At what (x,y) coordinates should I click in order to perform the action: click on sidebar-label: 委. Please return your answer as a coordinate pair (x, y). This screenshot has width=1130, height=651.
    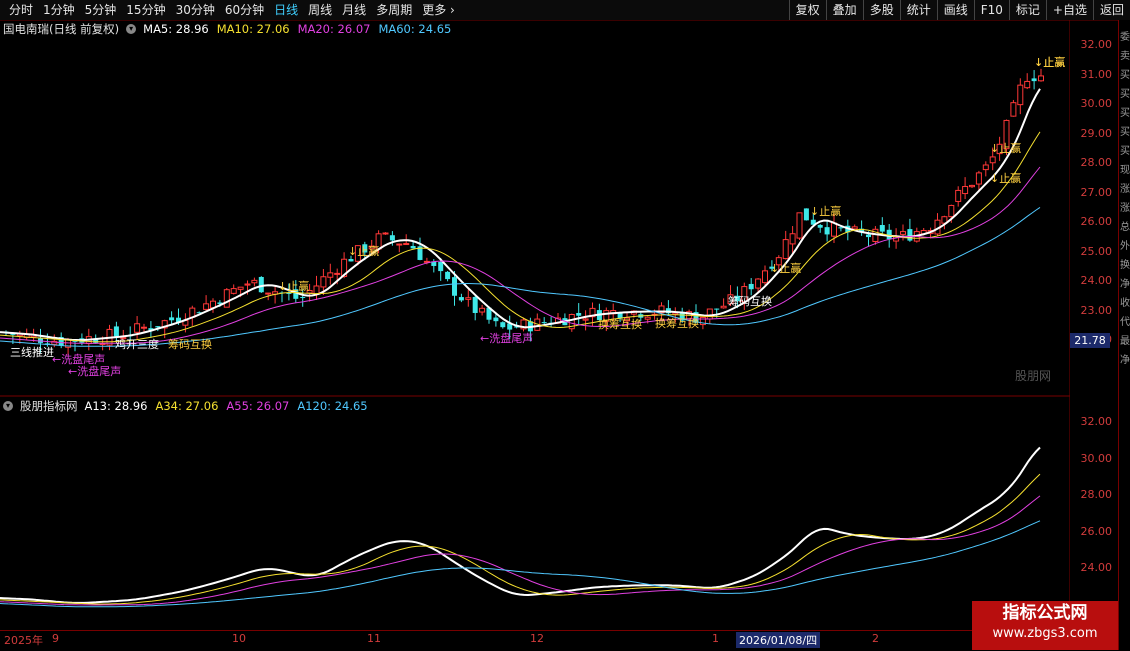
    Looking at the image, I should click on (1125, 37).